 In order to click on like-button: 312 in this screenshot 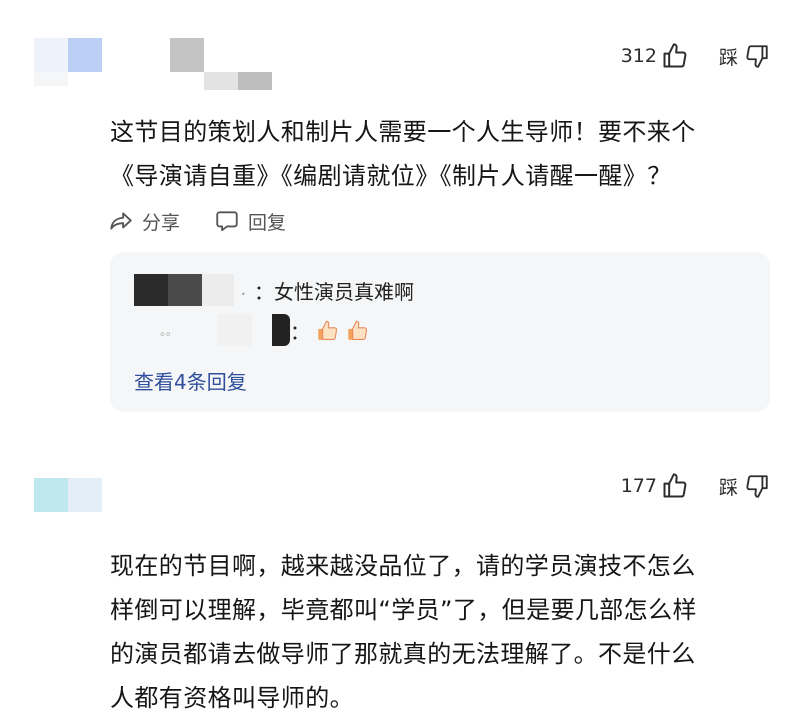, I will do `click(655, 56)`.